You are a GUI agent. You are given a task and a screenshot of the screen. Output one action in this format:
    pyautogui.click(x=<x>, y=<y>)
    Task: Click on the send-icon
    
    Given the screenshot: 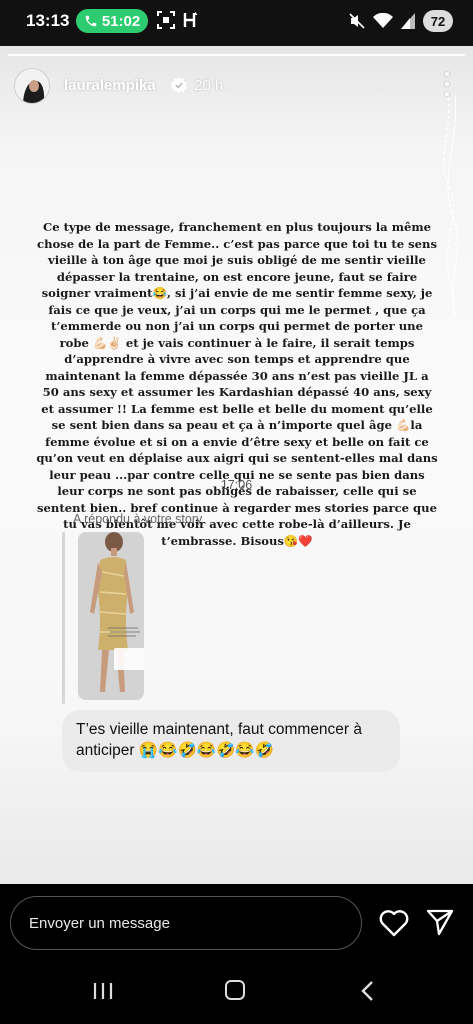 What is the action you would take?
    pyautogui.click(x=440, y=922)
    